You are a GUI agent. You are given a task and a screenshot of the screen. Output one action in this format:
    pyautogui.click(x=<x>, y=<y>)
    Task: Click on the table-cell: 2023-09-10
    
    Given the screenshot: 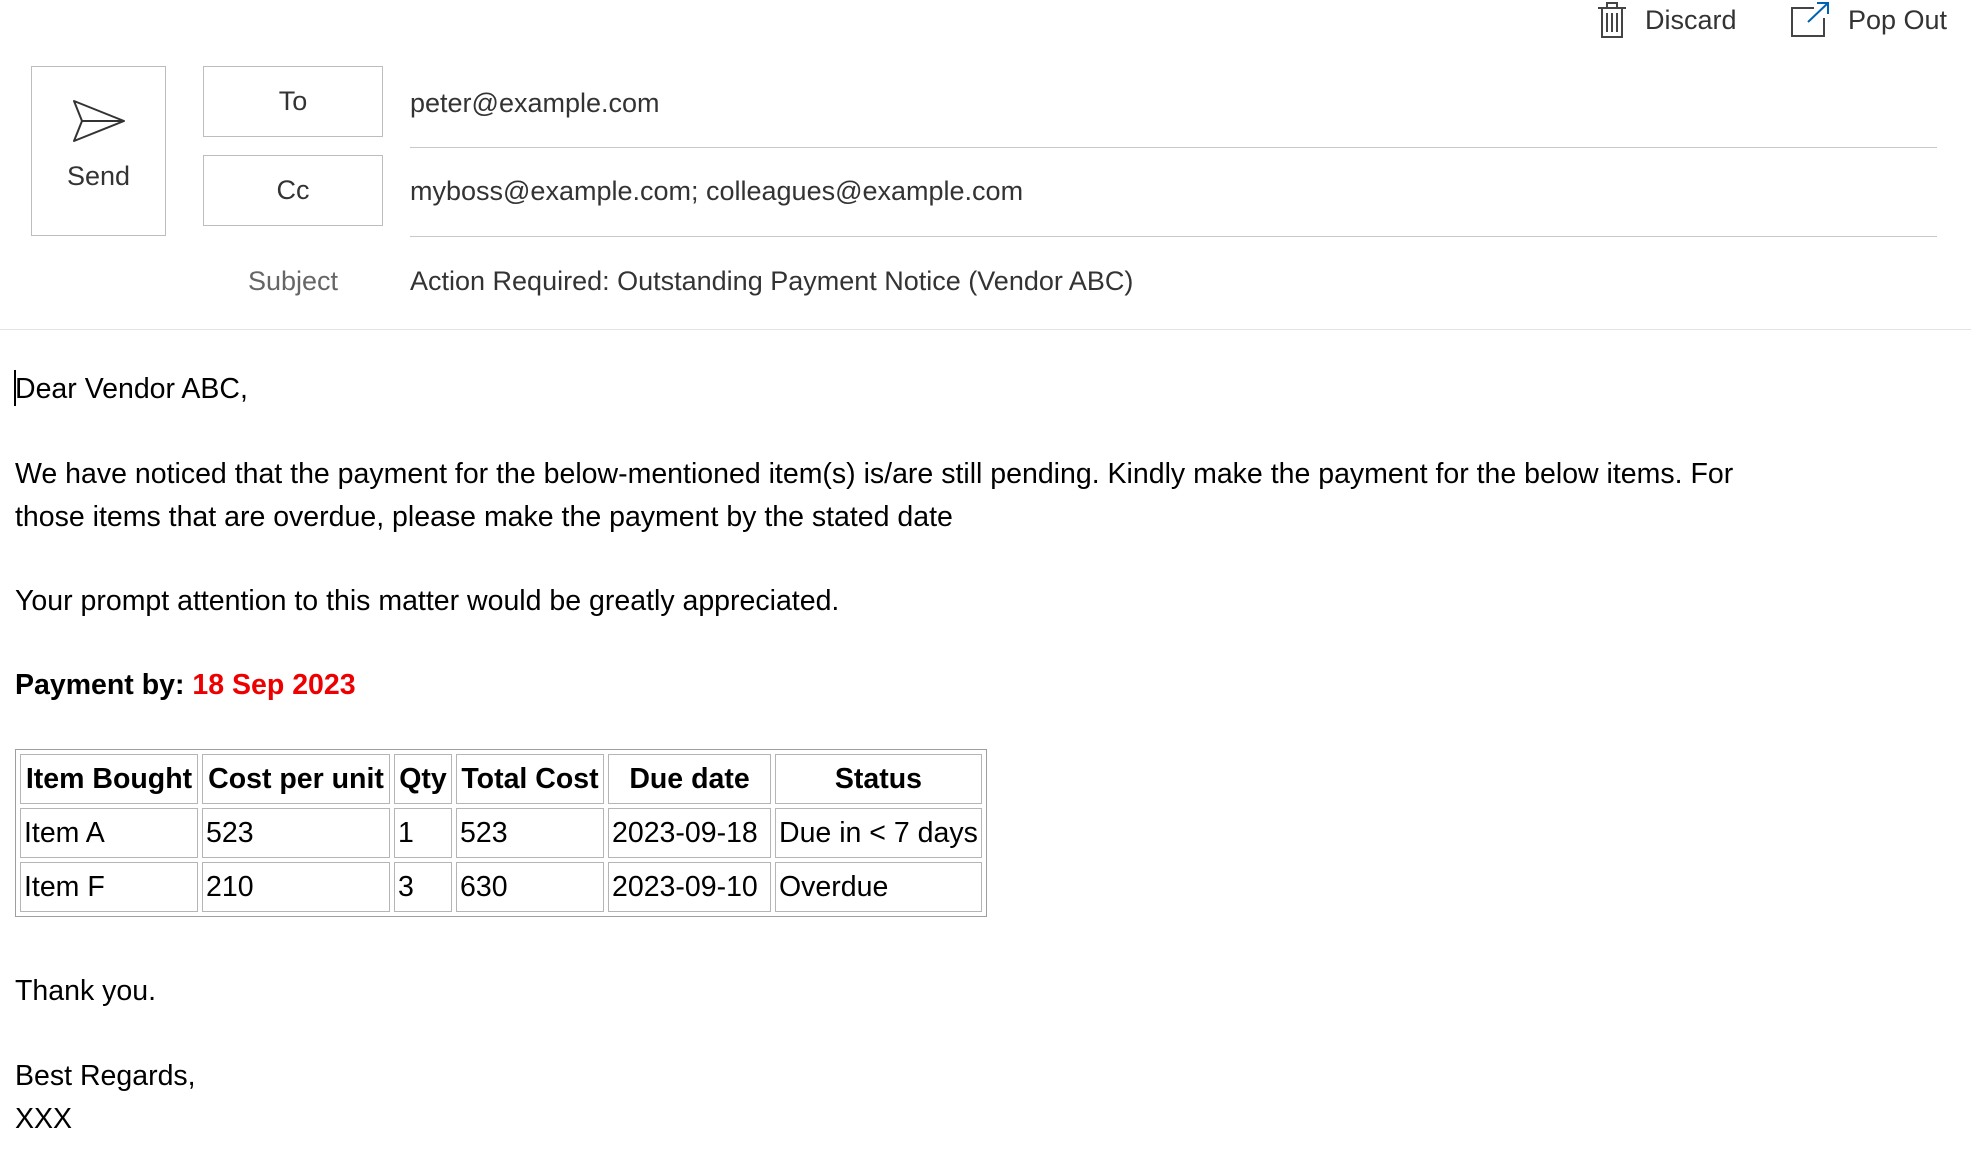 What is the action you would take?
    pyautogui.click(x=689, y=887)
    